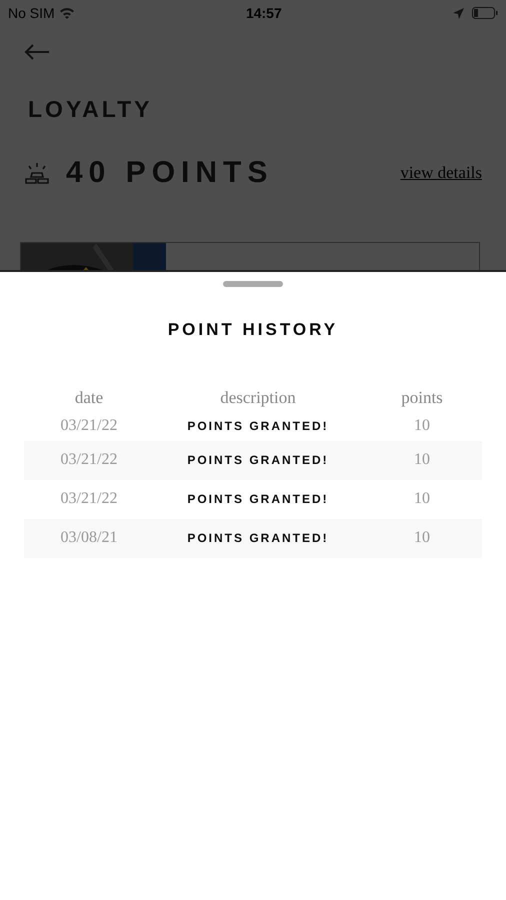 This screenshot has height=900, width=506. I want to click on location-icon, so click(458, 13).